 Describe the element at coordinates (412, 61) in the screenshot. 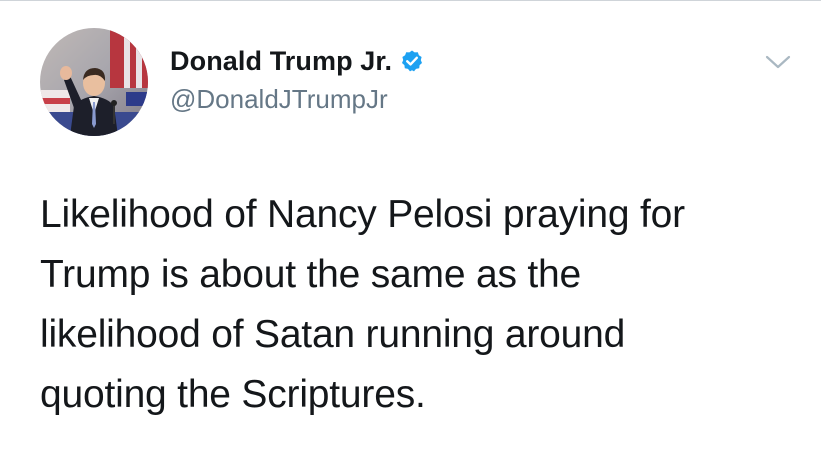

I see `verified-badge-icon` at that location.